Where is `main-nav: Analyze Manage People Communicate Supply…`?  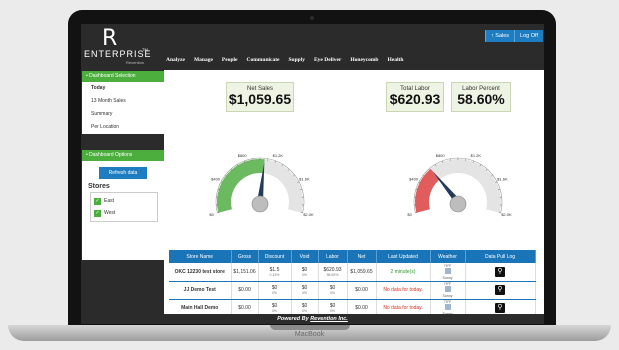 main-nav: Analyze Manage People Communicate Supply… is located at coordinates (284, 60).